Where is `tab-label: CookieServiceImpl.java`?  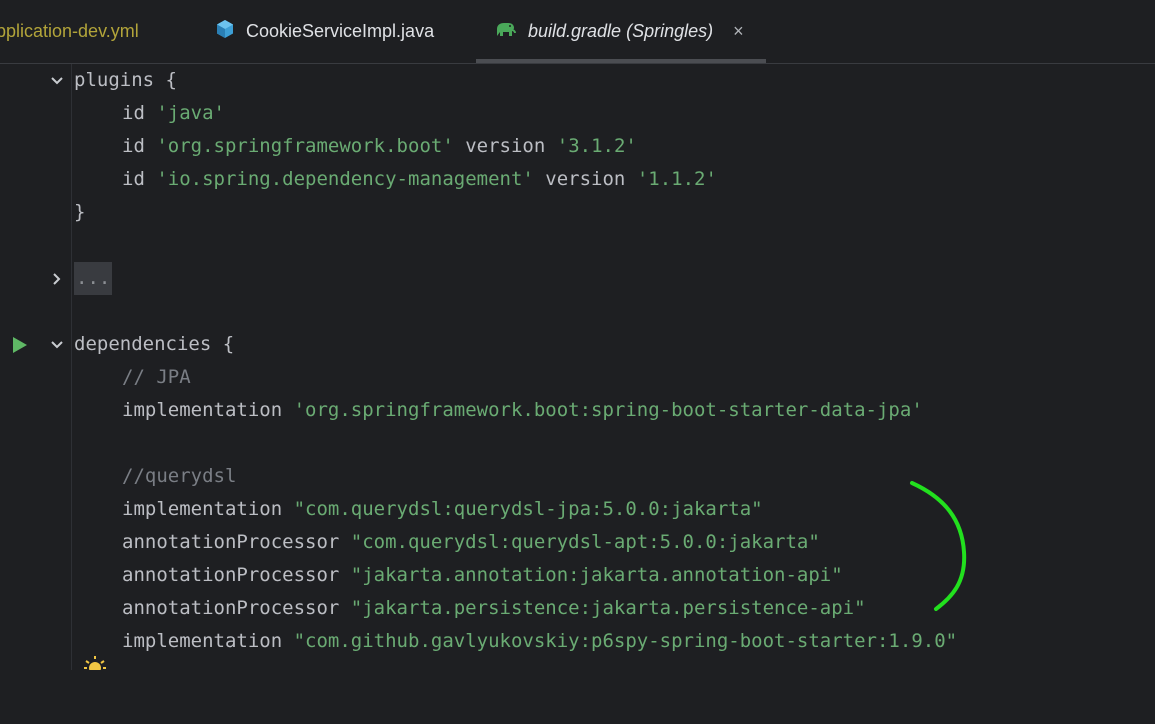 tab-label: CookieServiceImpl.java is located at coordinates (340, 31).